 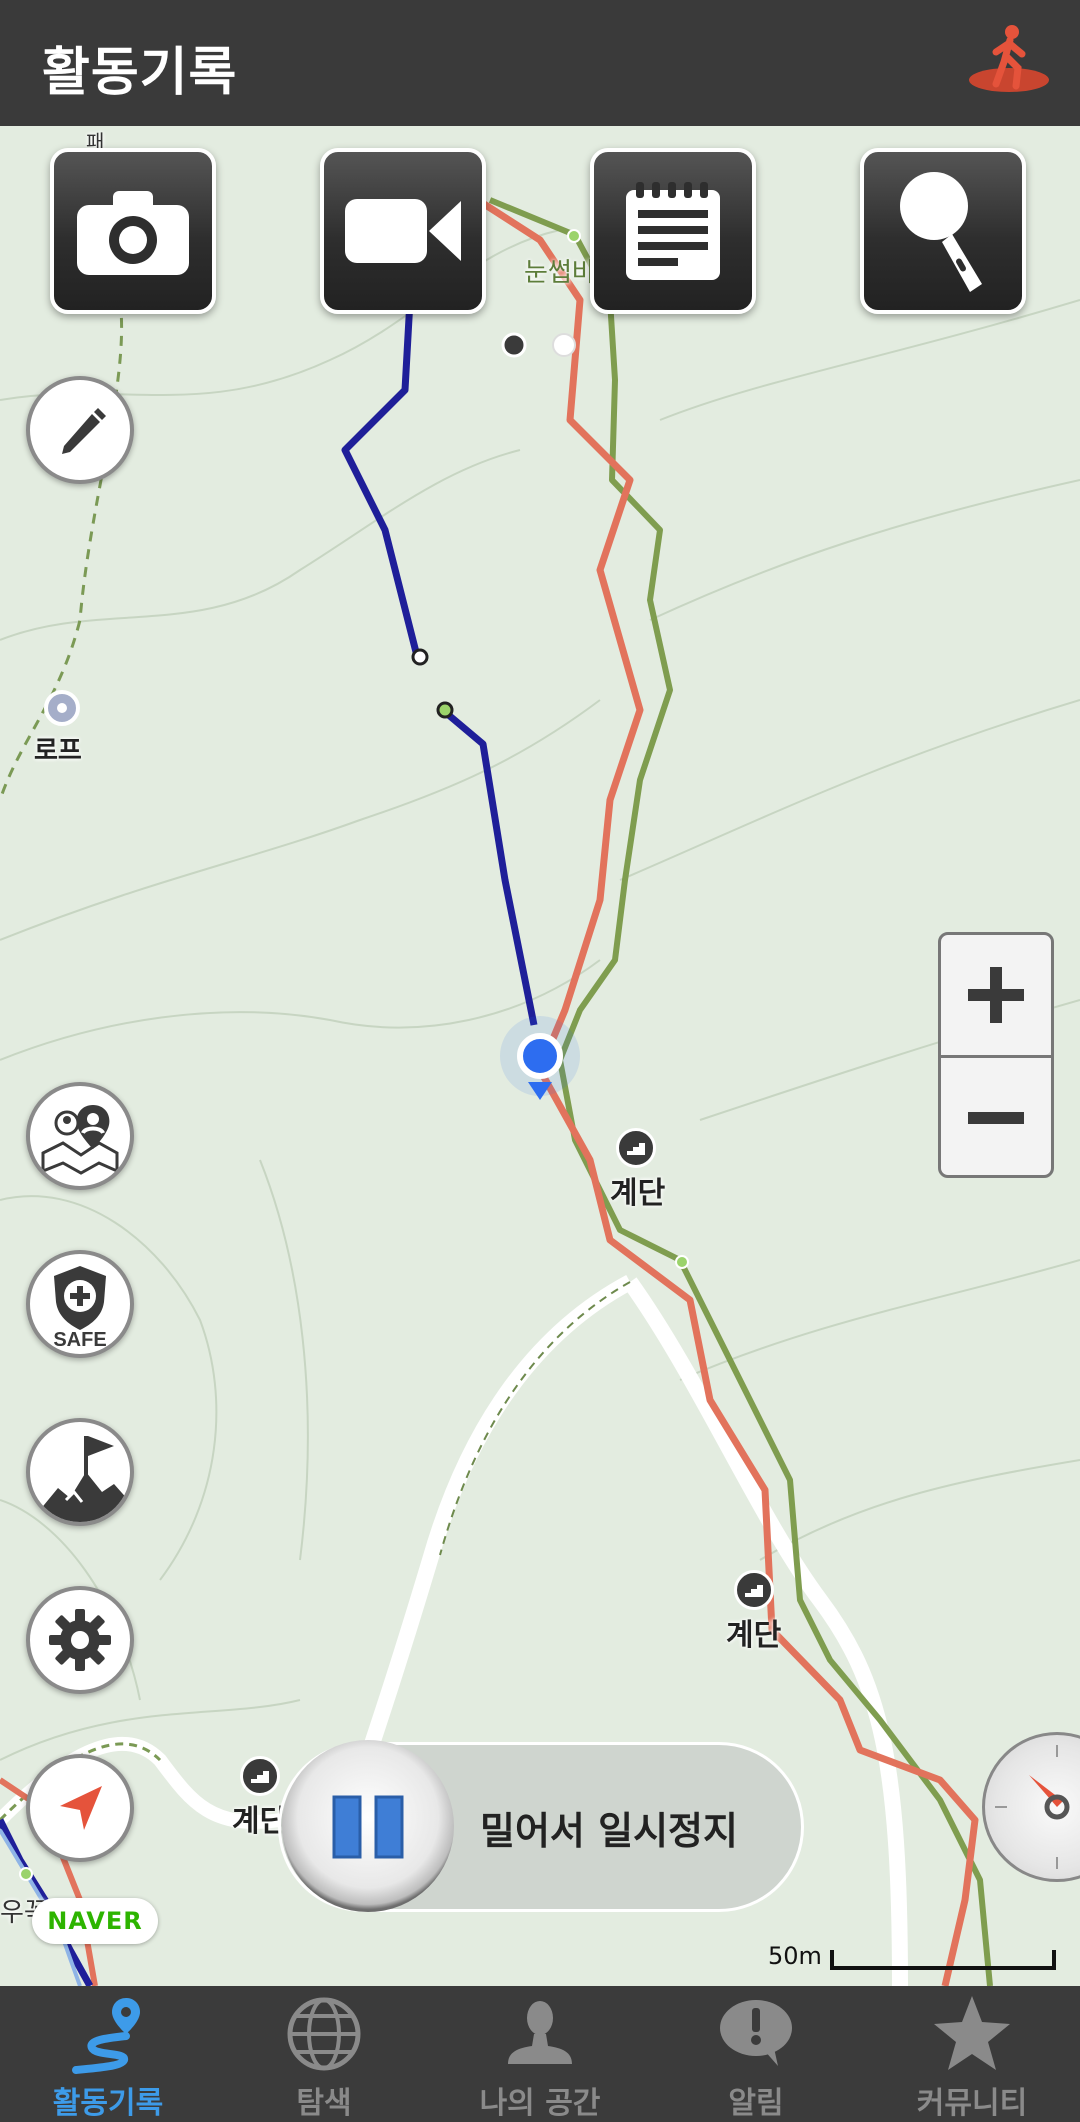 I want to click on alert-bubble-icon, so click(x=756, y=2033).